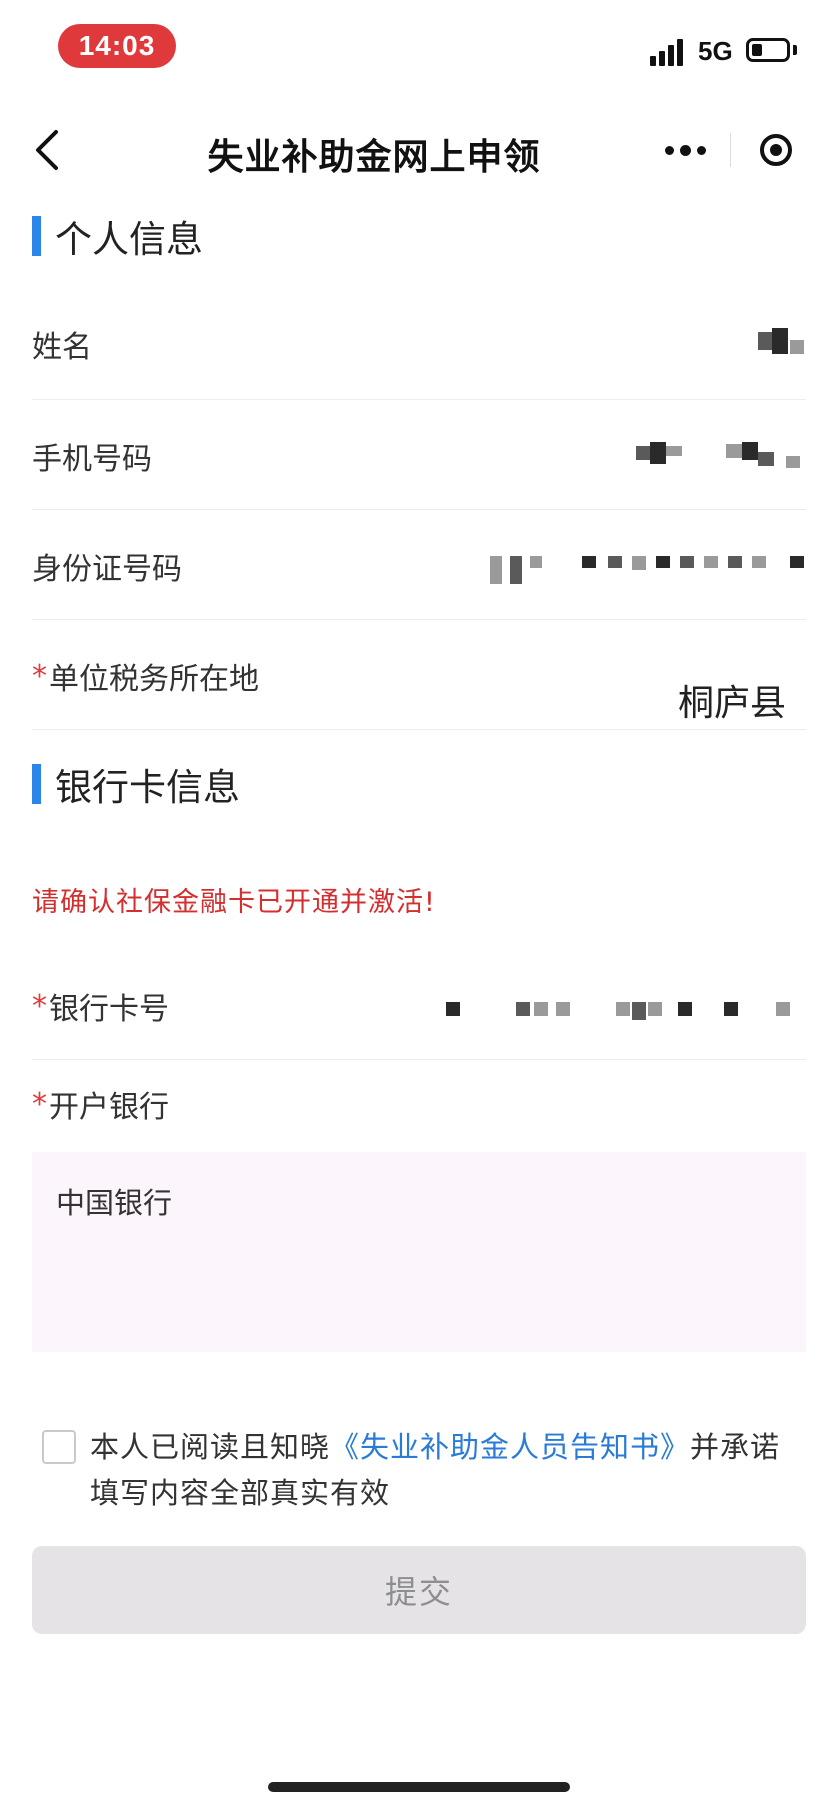 This screenshot has width=838, height=1816. I want to click on tax-office-label-text: 单位税务所在地, so click(154, 679).